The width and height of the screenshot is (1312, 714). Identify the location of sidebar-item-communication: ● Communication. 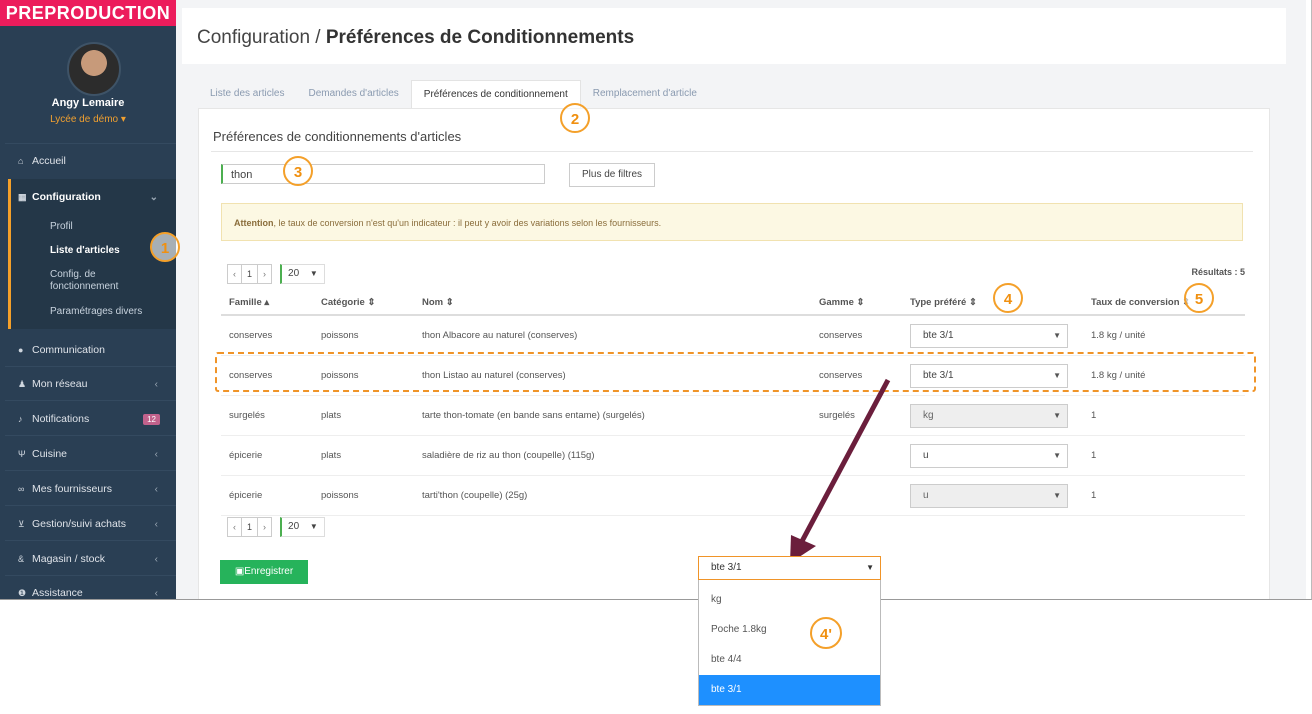
(93, 350).